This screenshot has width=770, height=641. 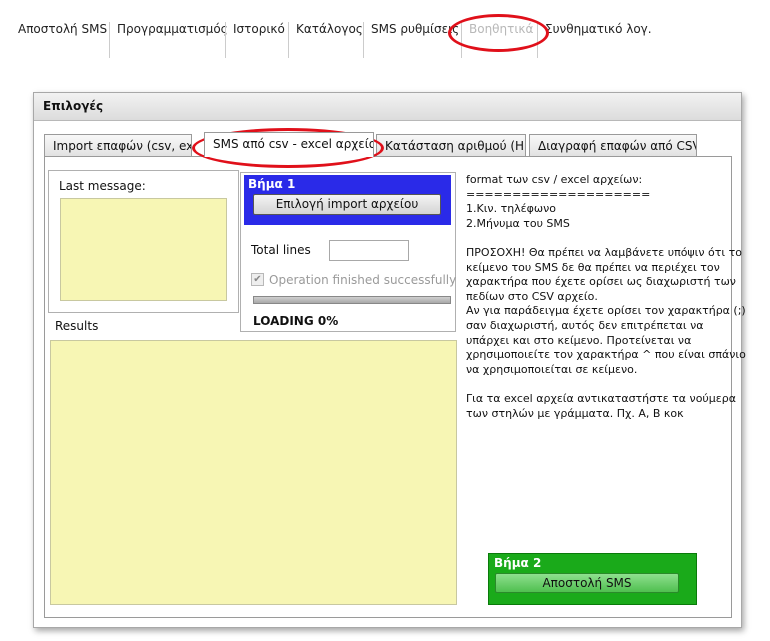 What do you see at coordinates (451, 145) in the screenshot?
I see `tab-number-status-hlr: Κατάσταση αριθμού (HLR)` at bounding box center [451, 145].